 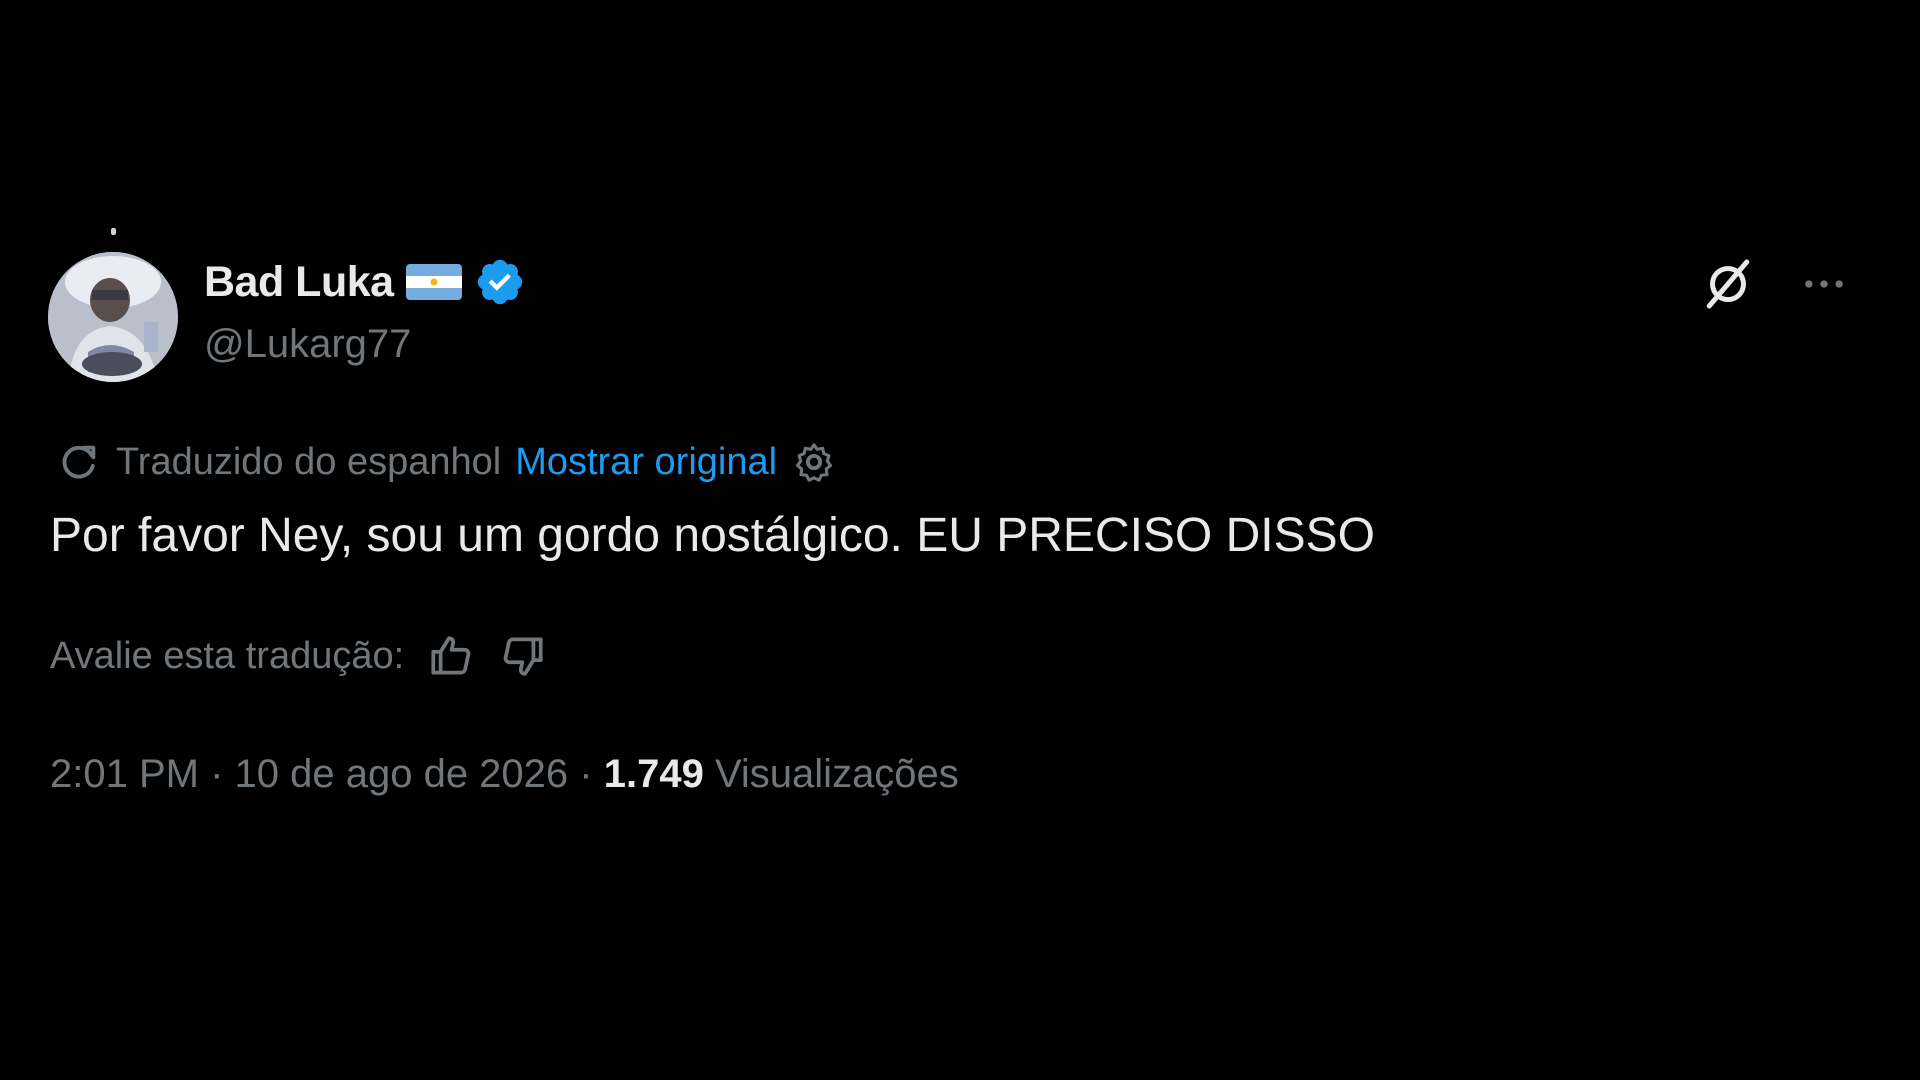 What do you see at coordinates (1824, 284) in the screenshot?
I see `more-icon` at bounding box center [1824, 284].